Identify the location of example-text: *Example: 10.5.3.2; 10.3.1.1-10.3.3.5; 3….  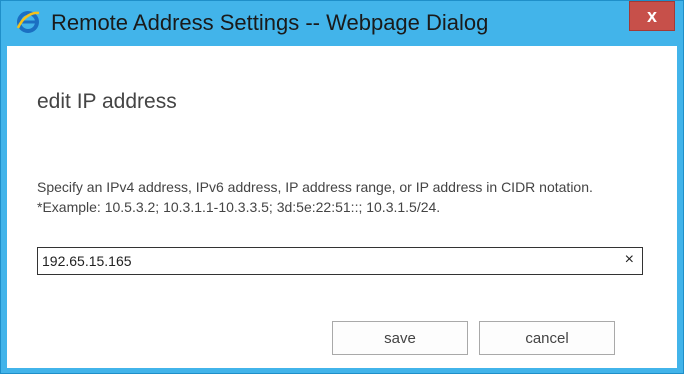
(239, 207).